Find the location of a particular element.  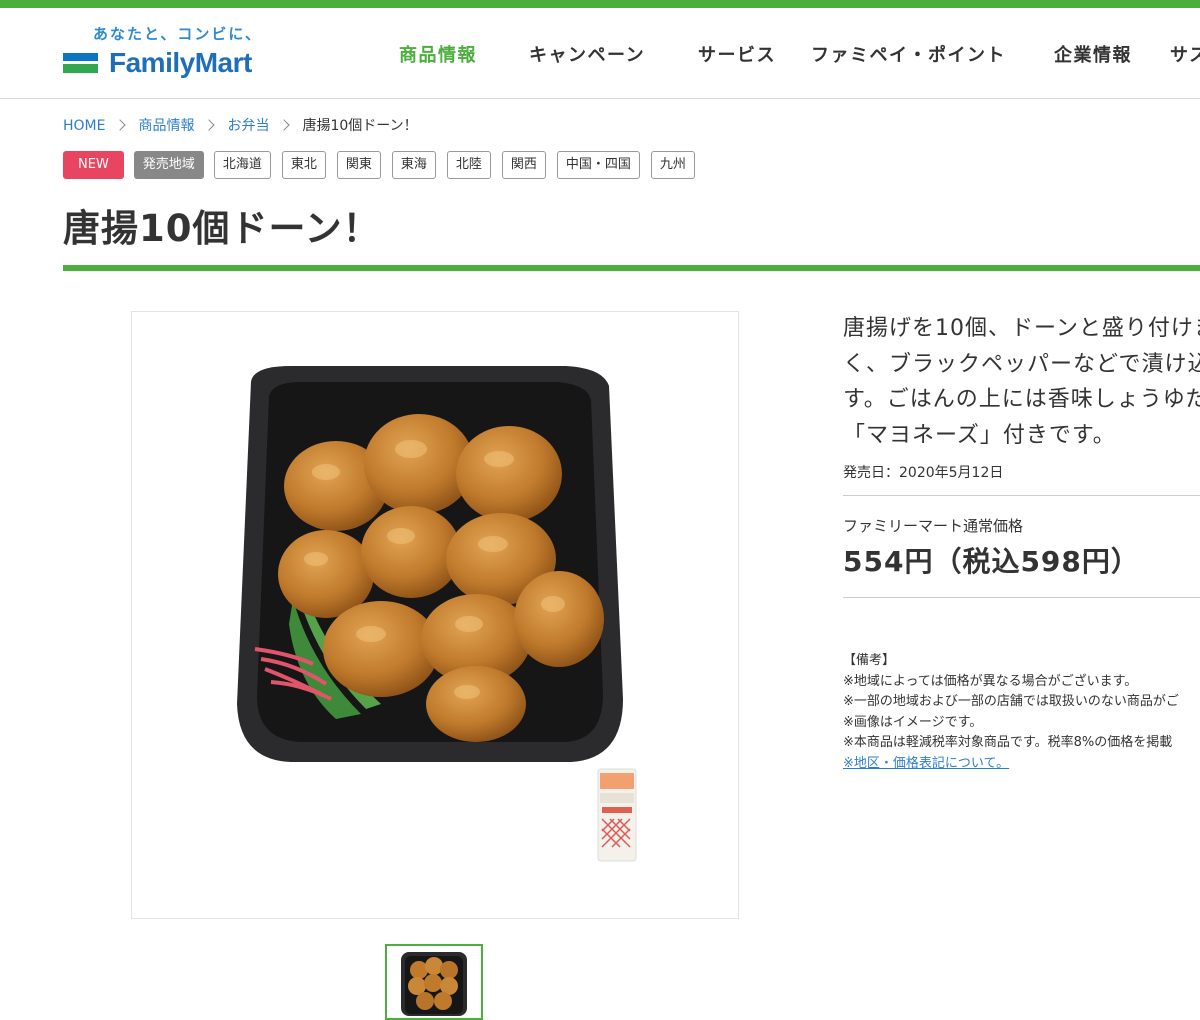

logo-stripes-icon is located at coordinates (80, 66).